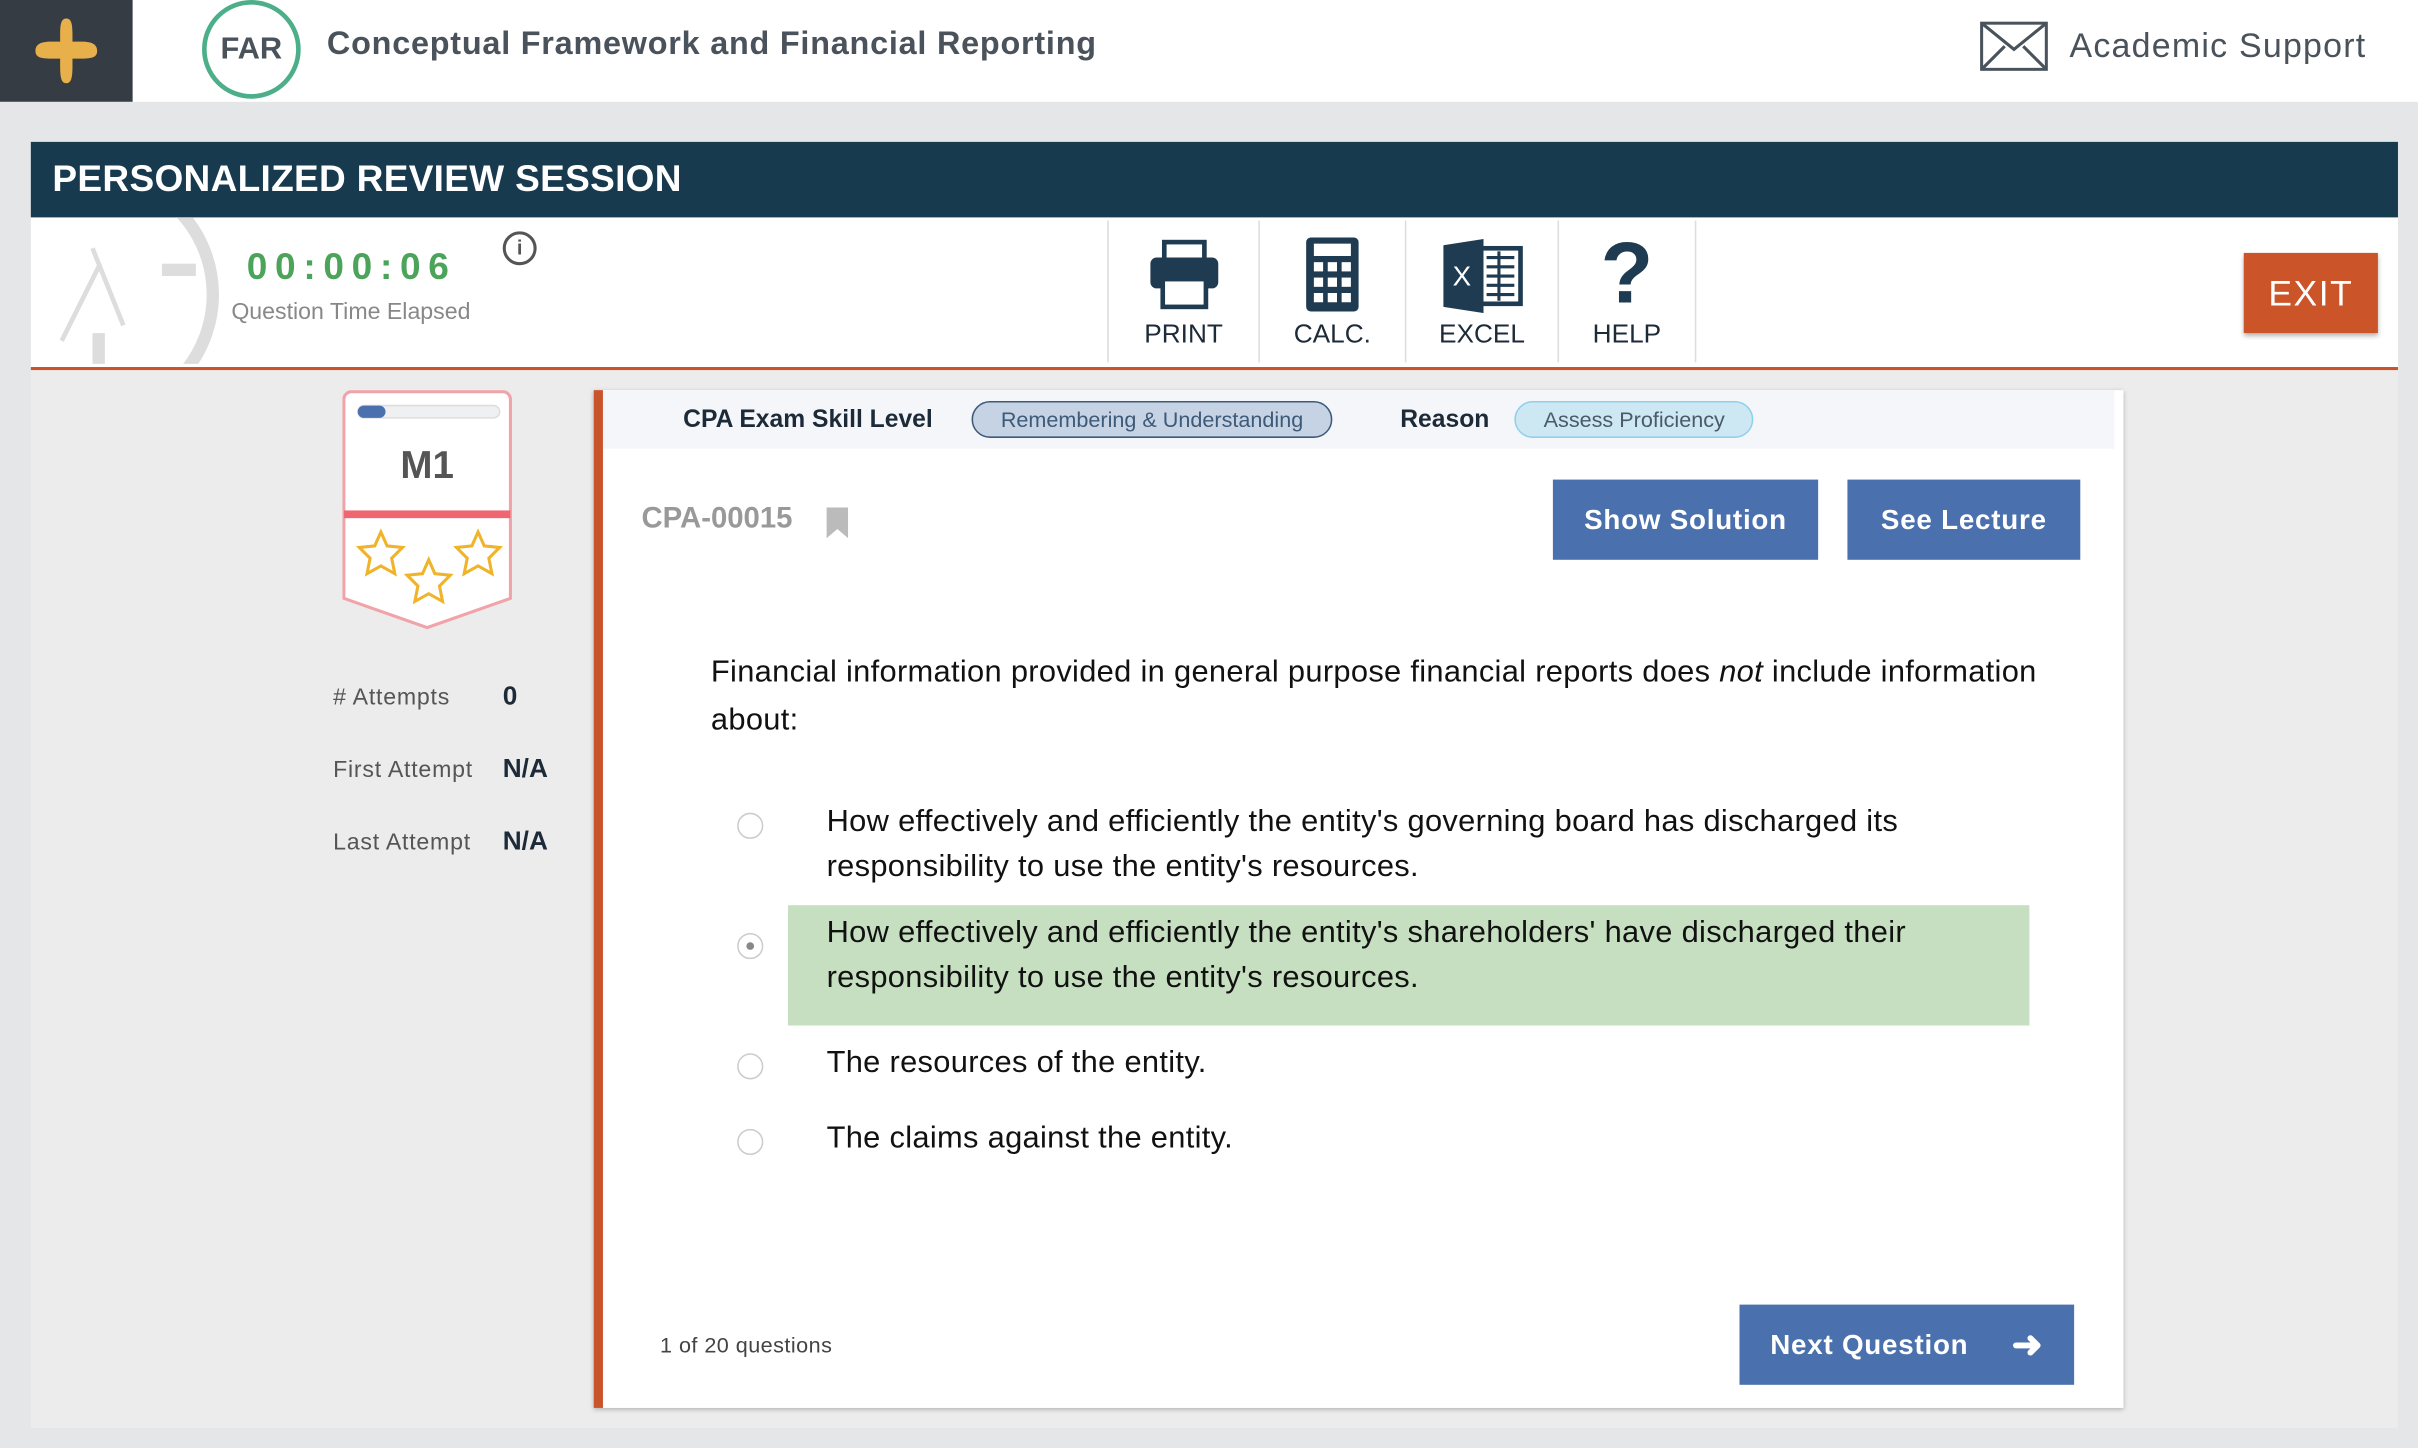 Image resolution: width=2418 pixels, height=1448 pixels. I want to click on app-logo, so click(66, 51).